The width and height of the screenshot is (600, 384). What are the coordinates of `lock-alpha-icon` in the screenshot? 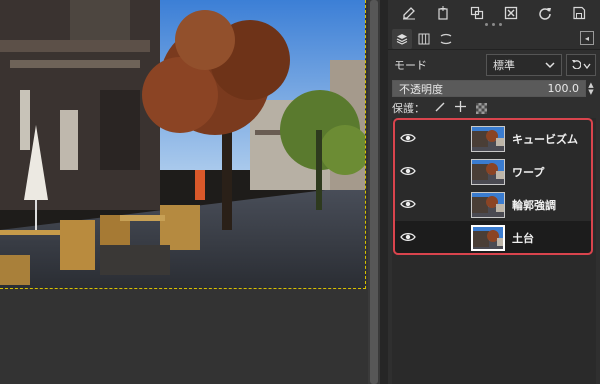 It's located at (481, 108).